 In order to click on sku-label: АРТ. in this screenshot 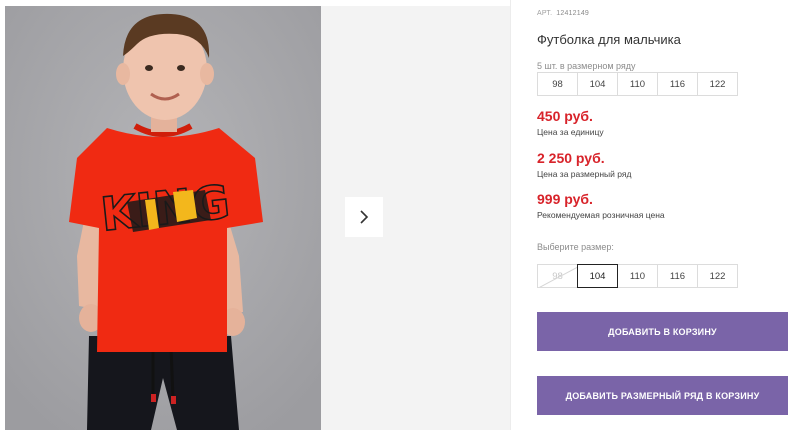, I will do `click(545, 13)`.